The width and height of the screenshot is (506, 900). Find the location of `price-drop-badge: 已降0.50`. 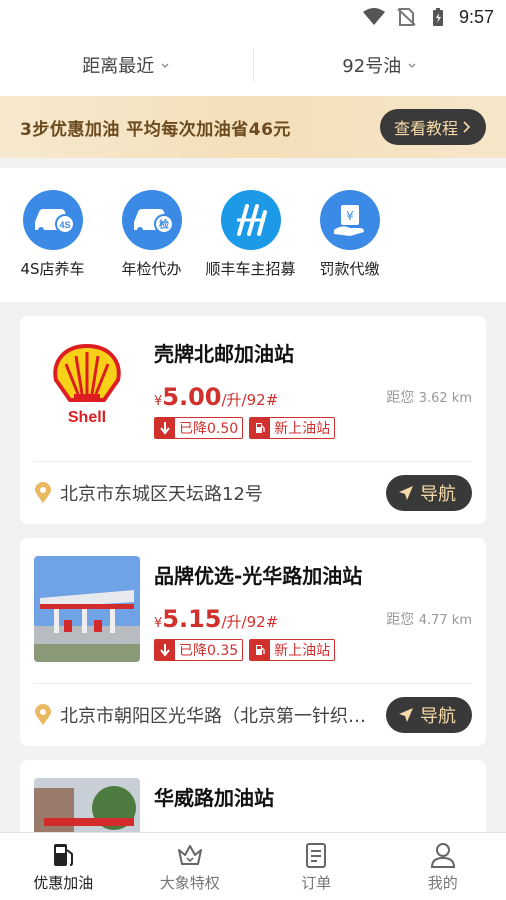

price-drop-badge: 已降0.50 is located at coordinates (199, 428).